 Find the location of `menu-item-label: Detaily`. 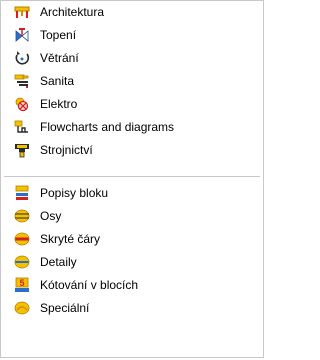

menu-item-label: Detaily is located at coordinates (58, 262).